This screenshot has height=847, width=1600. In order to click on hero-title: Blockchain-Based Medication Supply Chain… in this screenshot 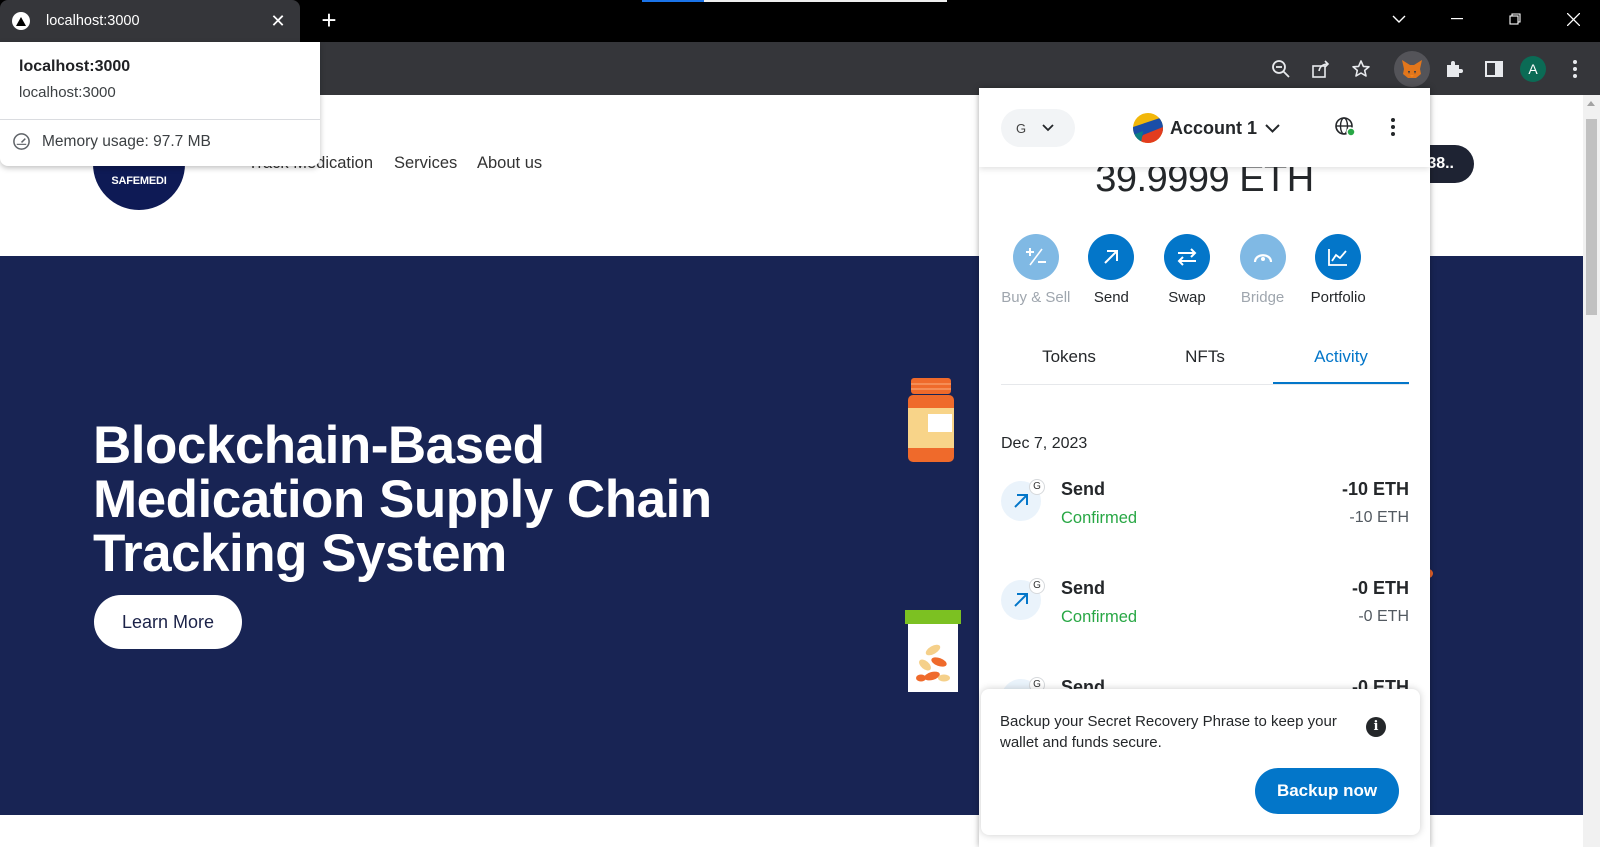, I will do `click(402, 499)`.